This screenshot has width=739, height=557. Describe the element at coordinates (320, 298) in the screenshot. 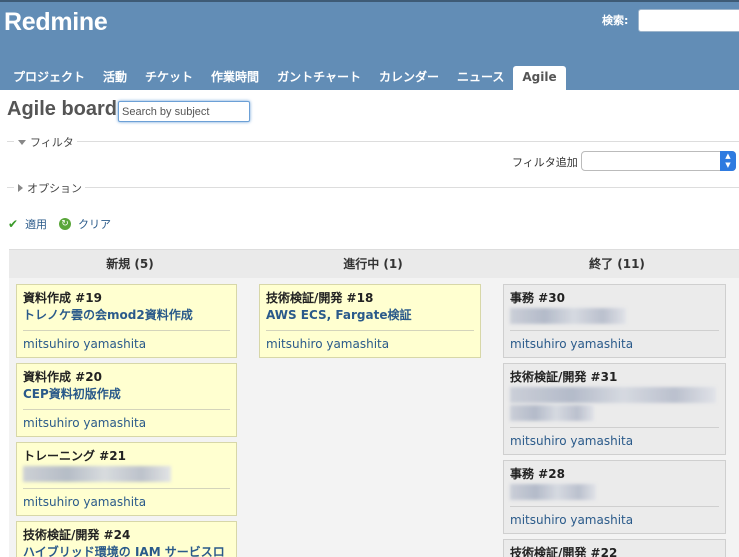

I see `card-tracker-id: 技術検証/開発 #18` at that location.